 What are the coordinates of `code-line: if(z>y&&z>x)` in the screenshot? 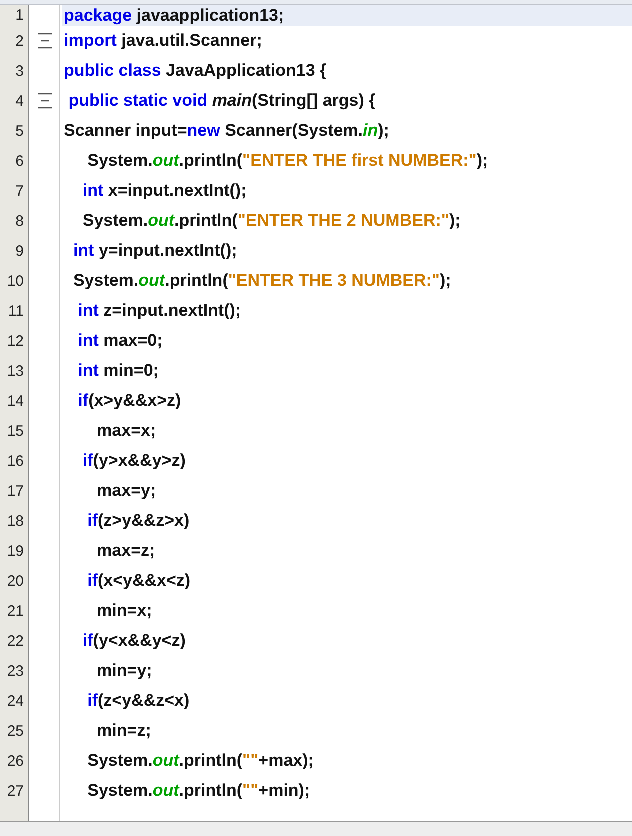 It's located at (138, 521).